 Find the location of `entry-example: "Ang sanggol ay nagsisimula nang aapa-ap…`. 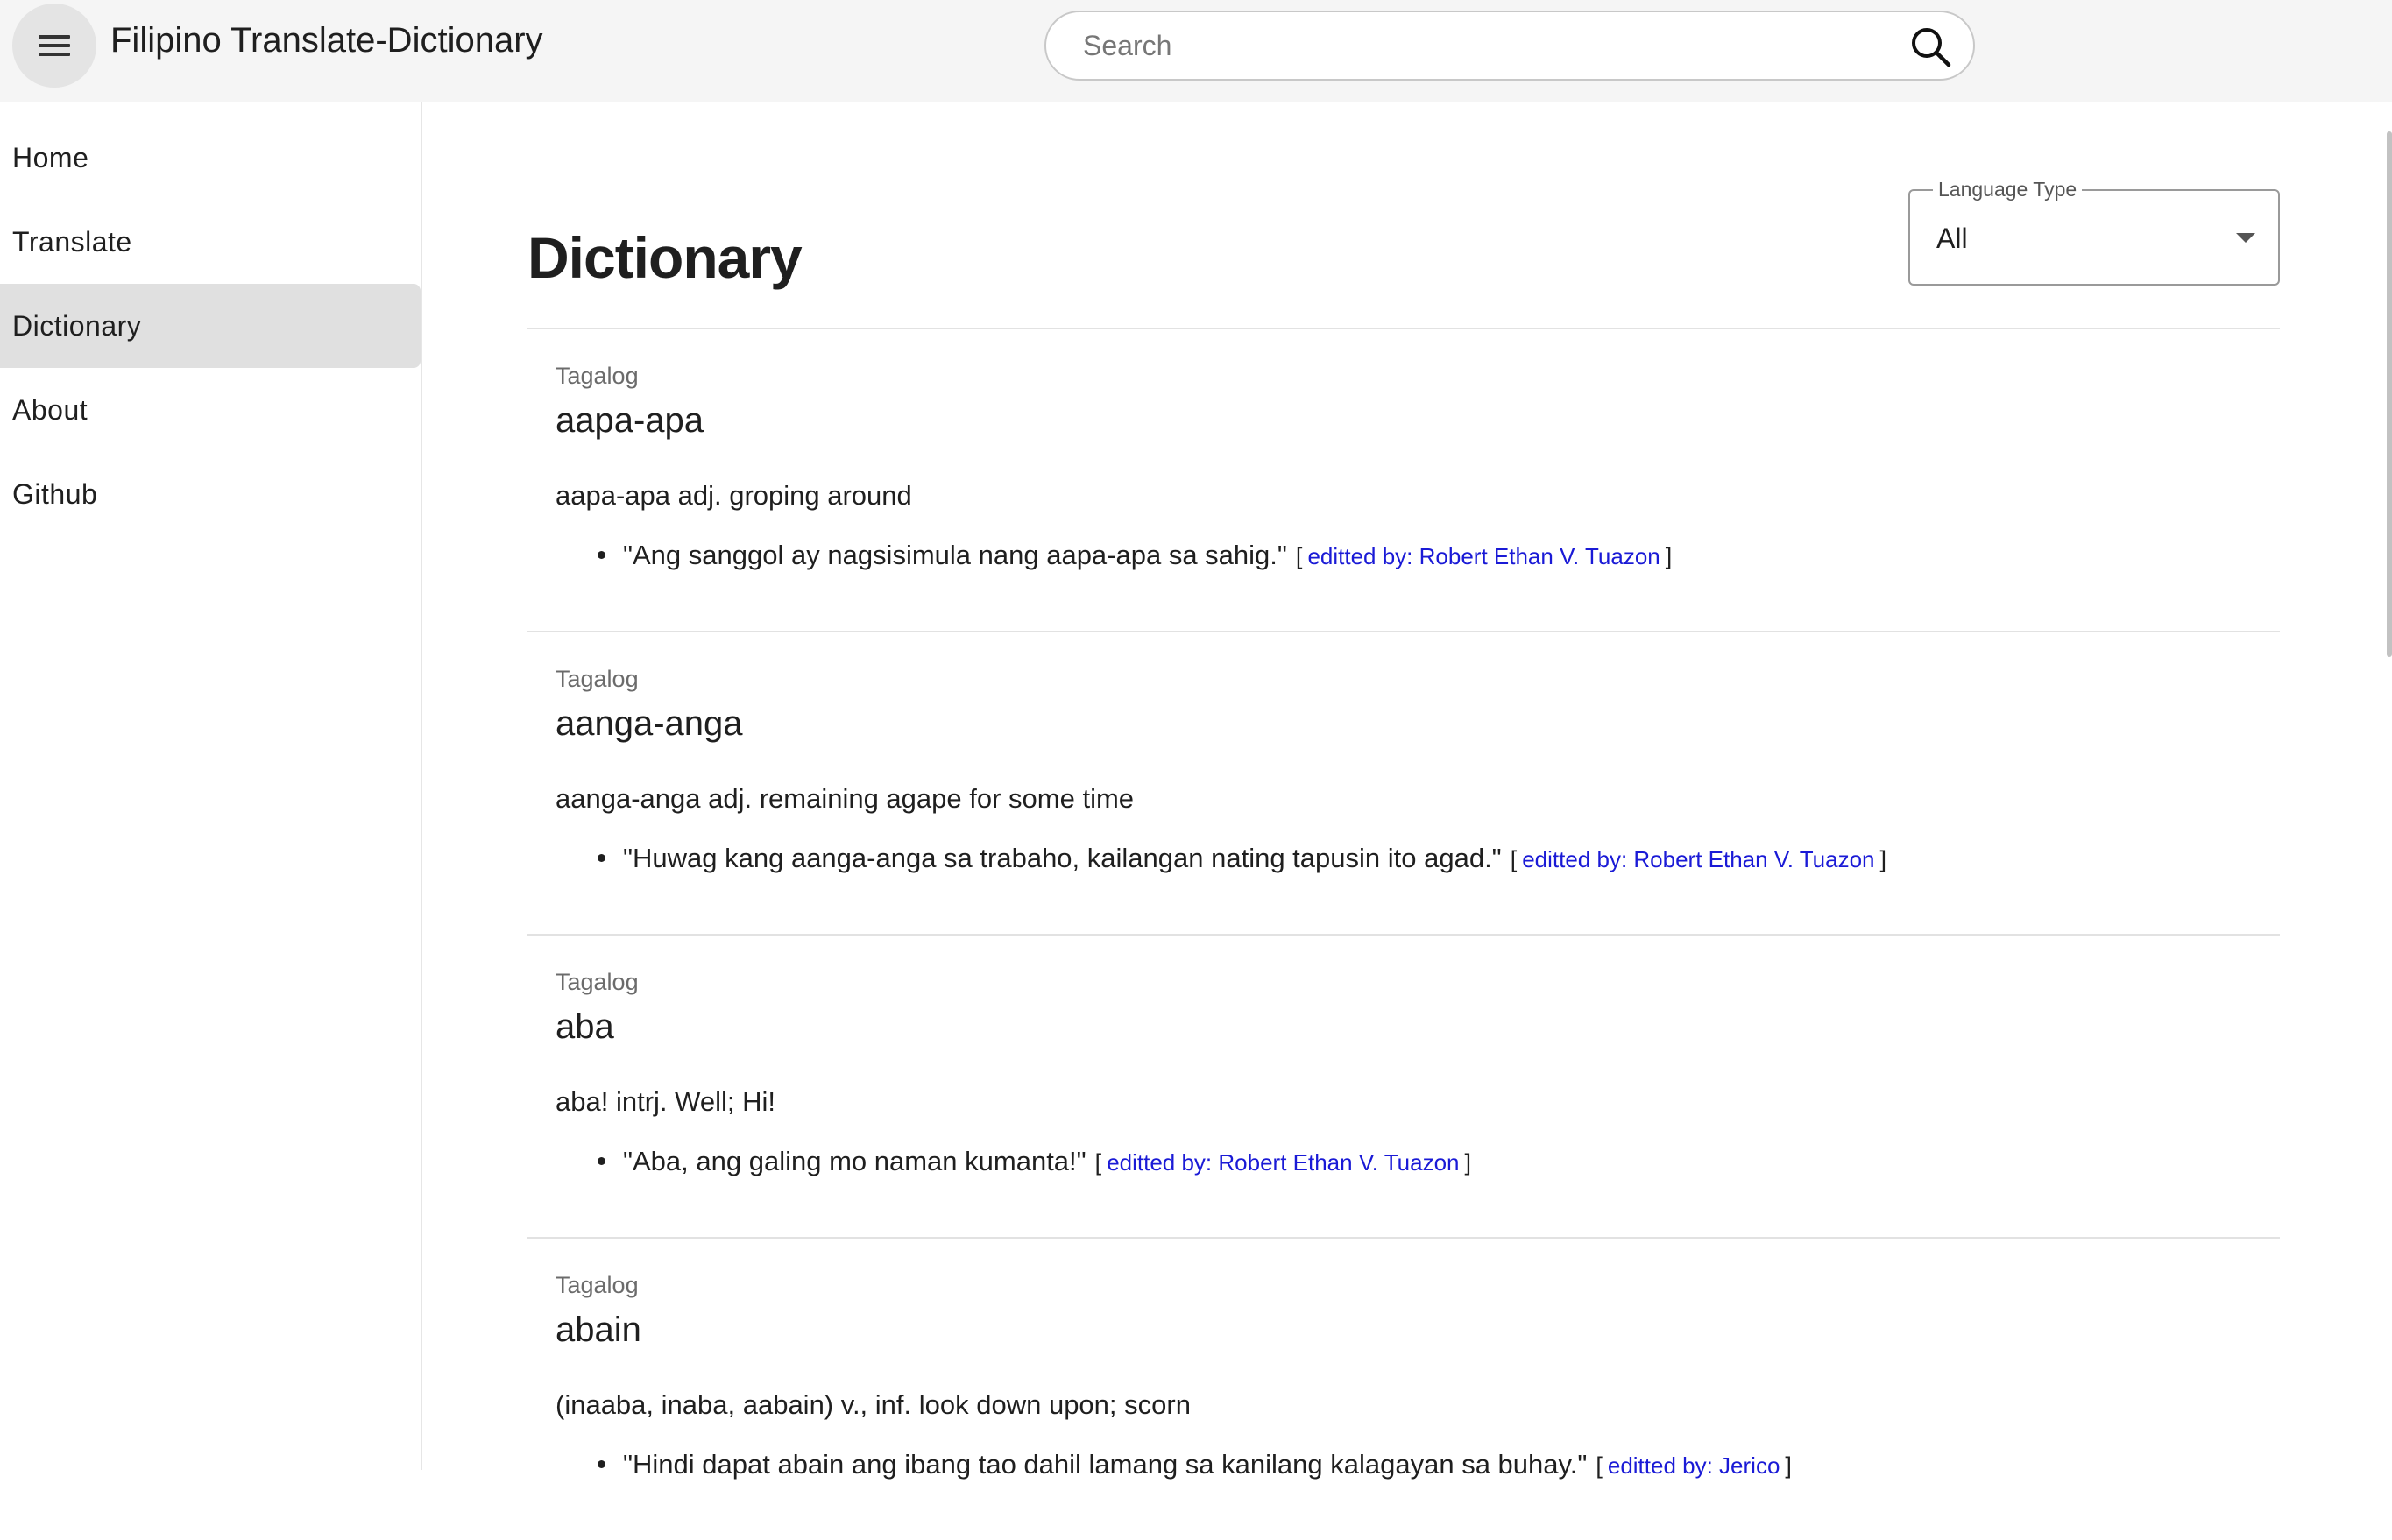

entry-example: "Ang sanggol ay nagsisimula nang aapa-ap… is located at coordinates (1135, 556).